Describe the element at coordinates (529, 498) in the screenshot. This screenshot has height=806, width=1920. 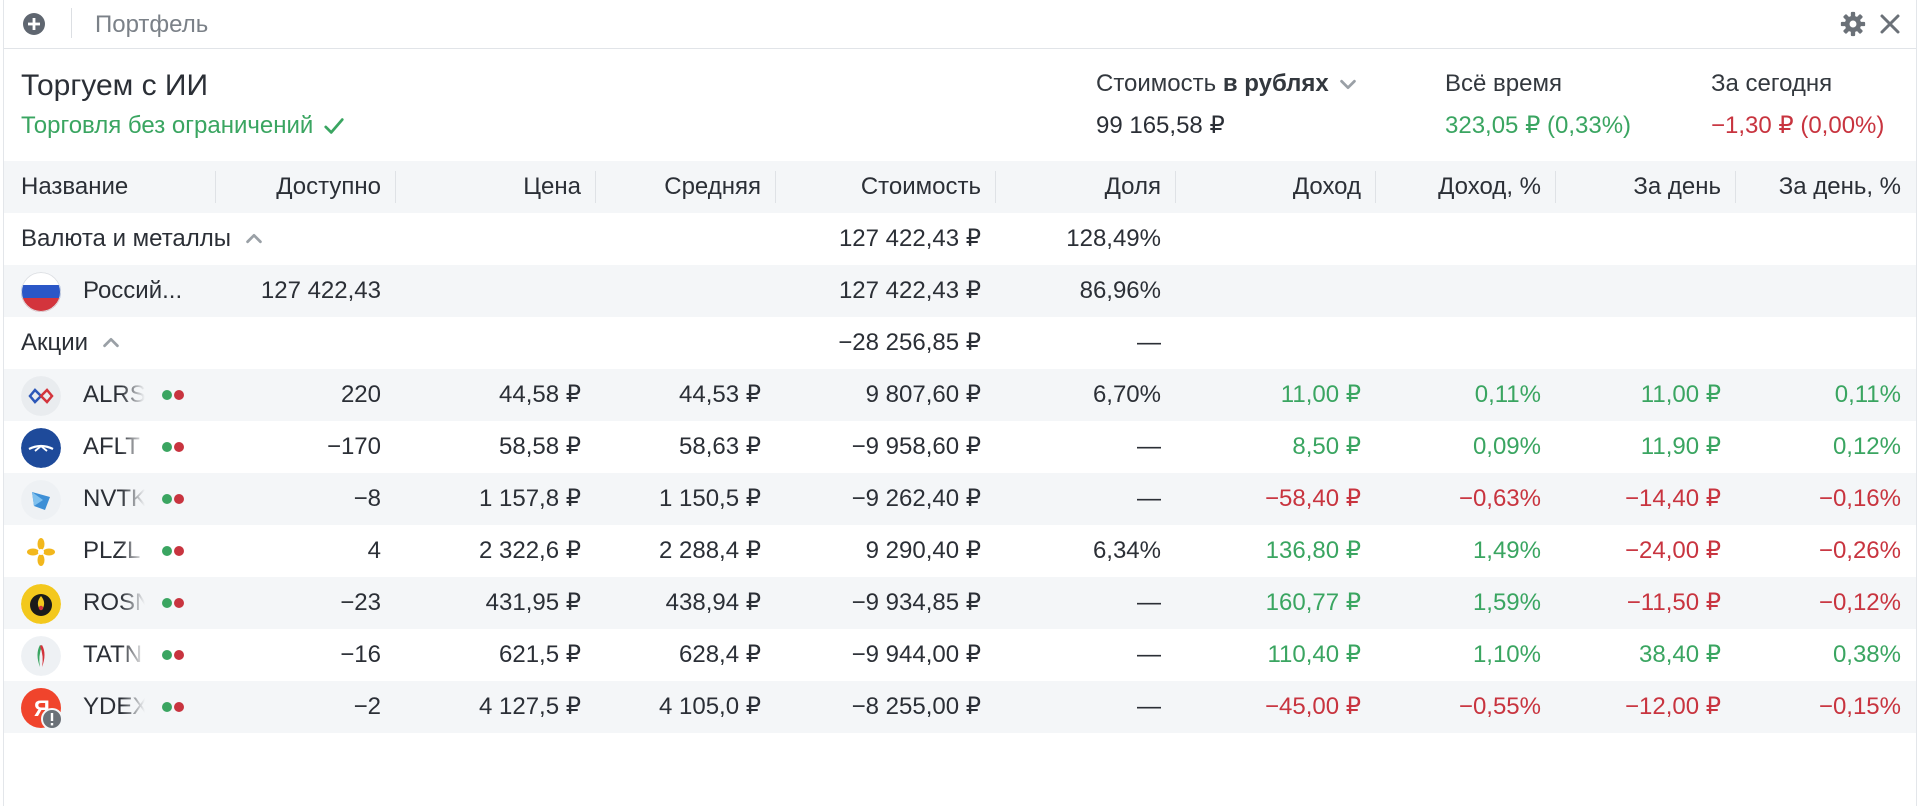
I see `cell-price: 1 157,8 ₽` at that location.